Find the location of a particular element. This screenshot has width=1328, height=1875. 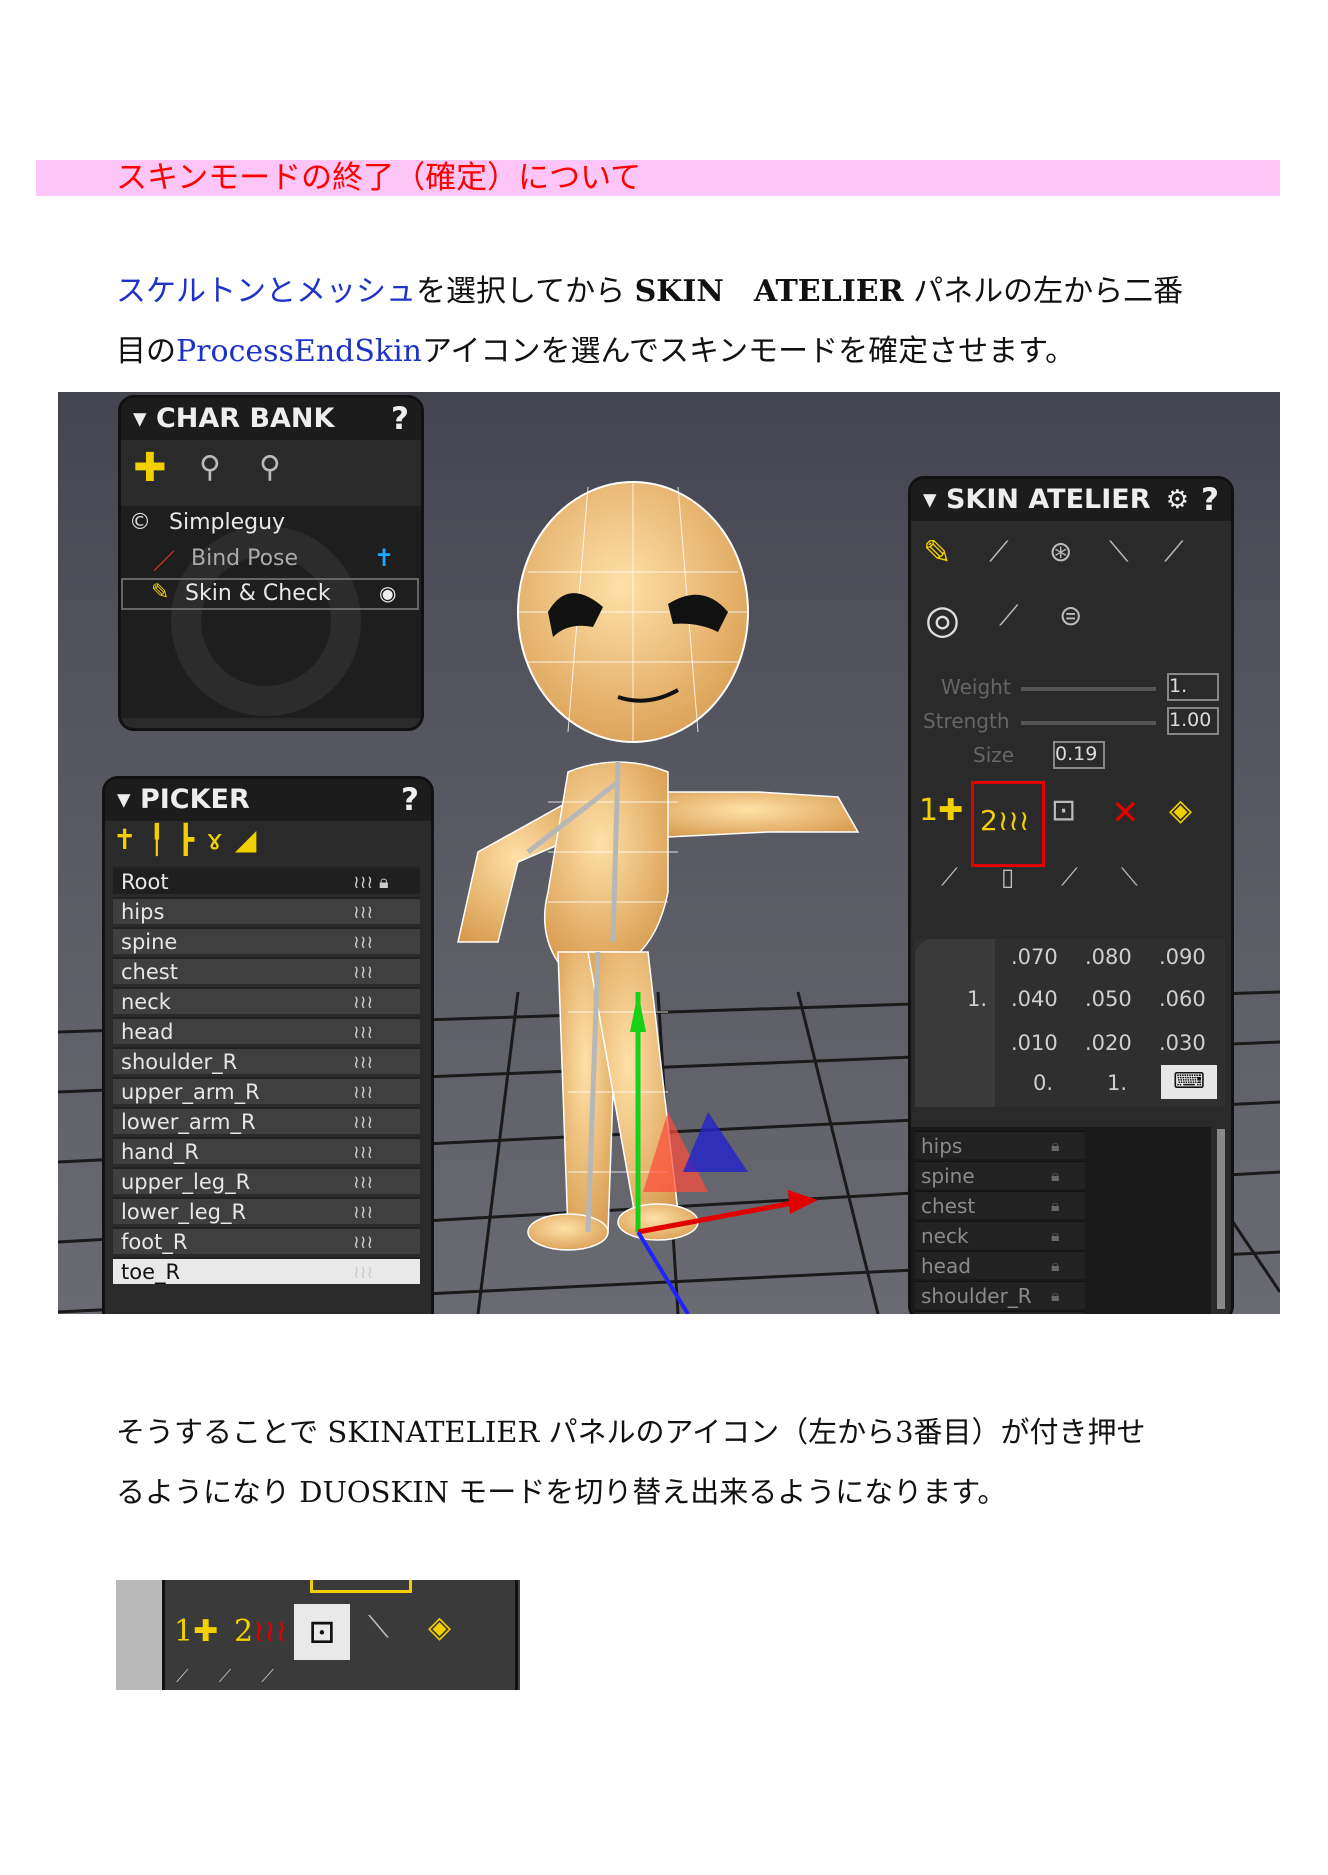

picker-row-toe_r: toe_R ≀≀≀ is located at coordinates (266, 1270).